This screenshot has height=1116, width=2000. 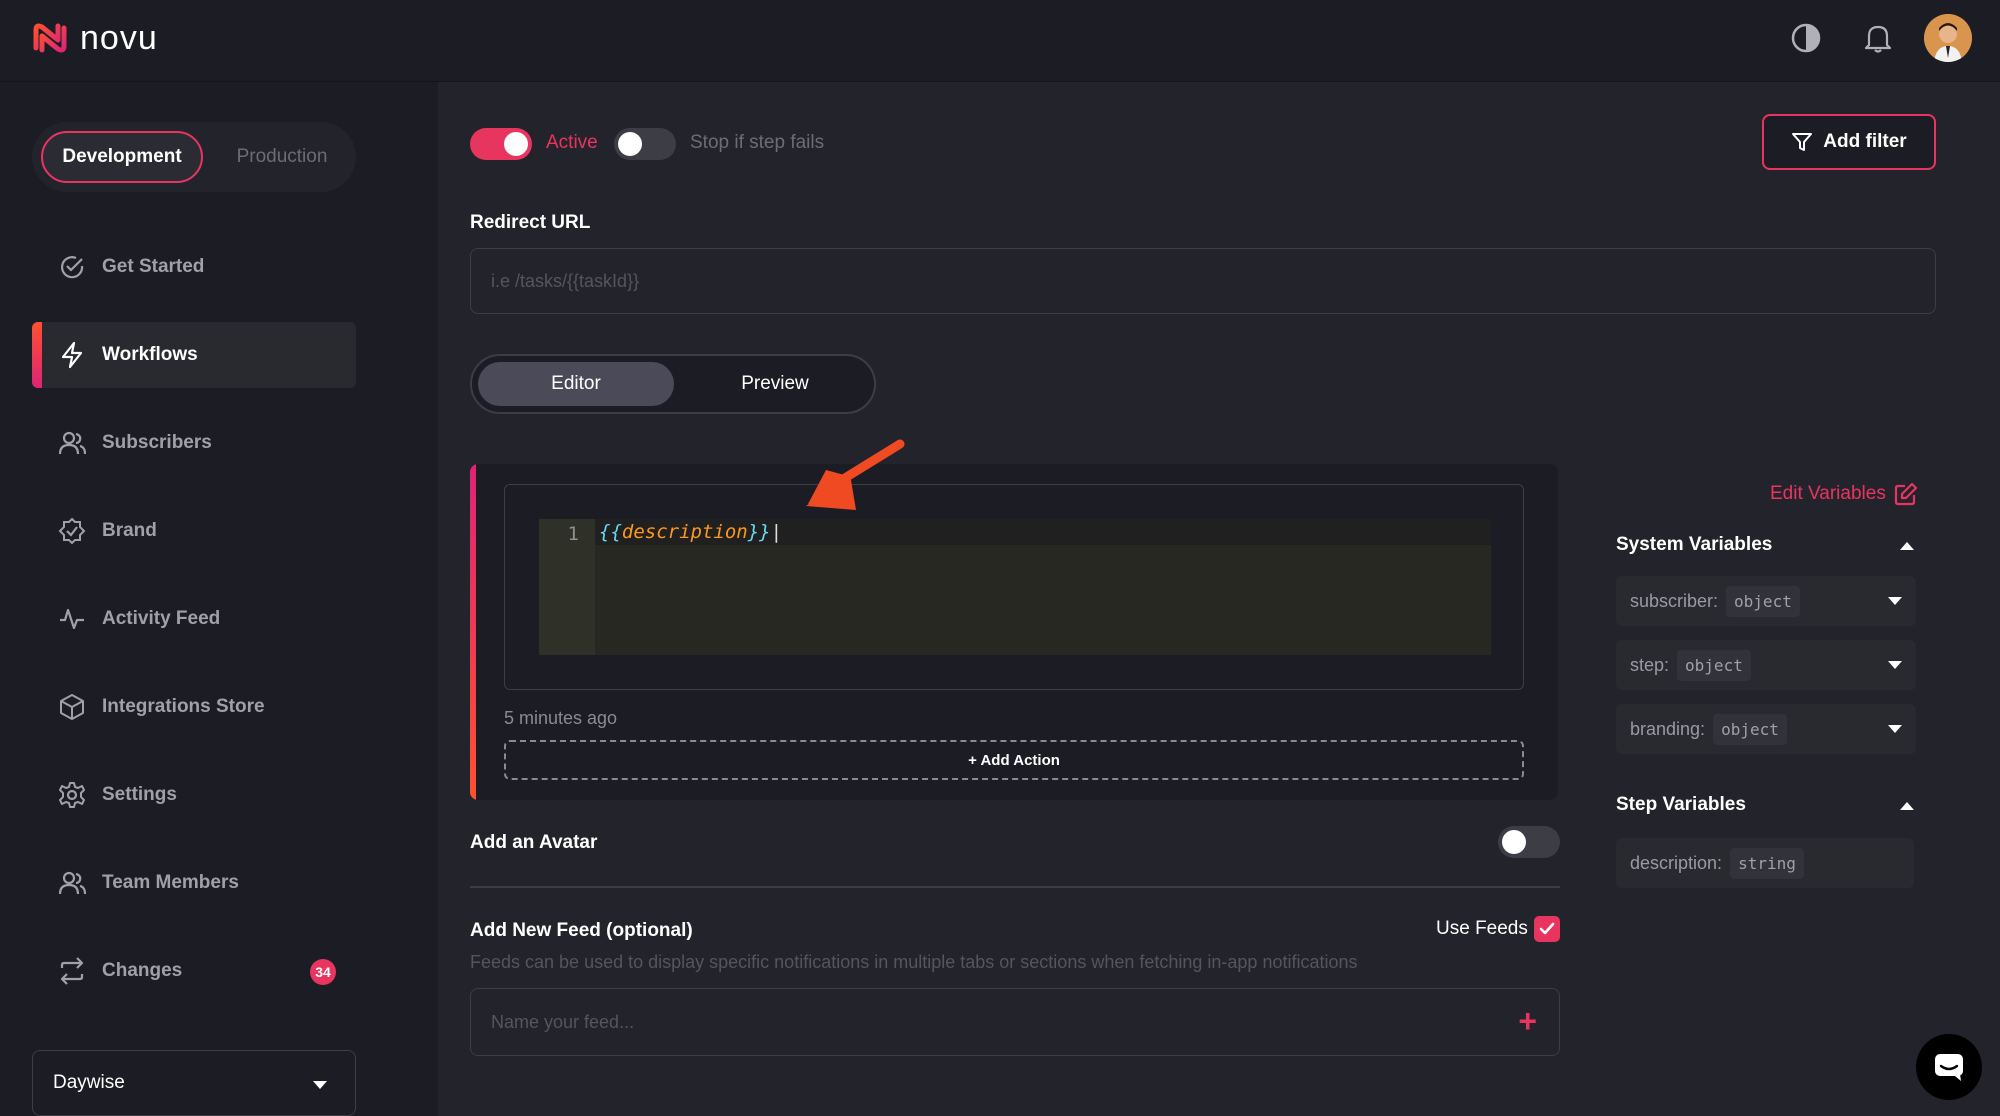 What do you see at coordinates (72, 443) in the screenshot?
I see `users-icon` at bounding box center [72, 443].